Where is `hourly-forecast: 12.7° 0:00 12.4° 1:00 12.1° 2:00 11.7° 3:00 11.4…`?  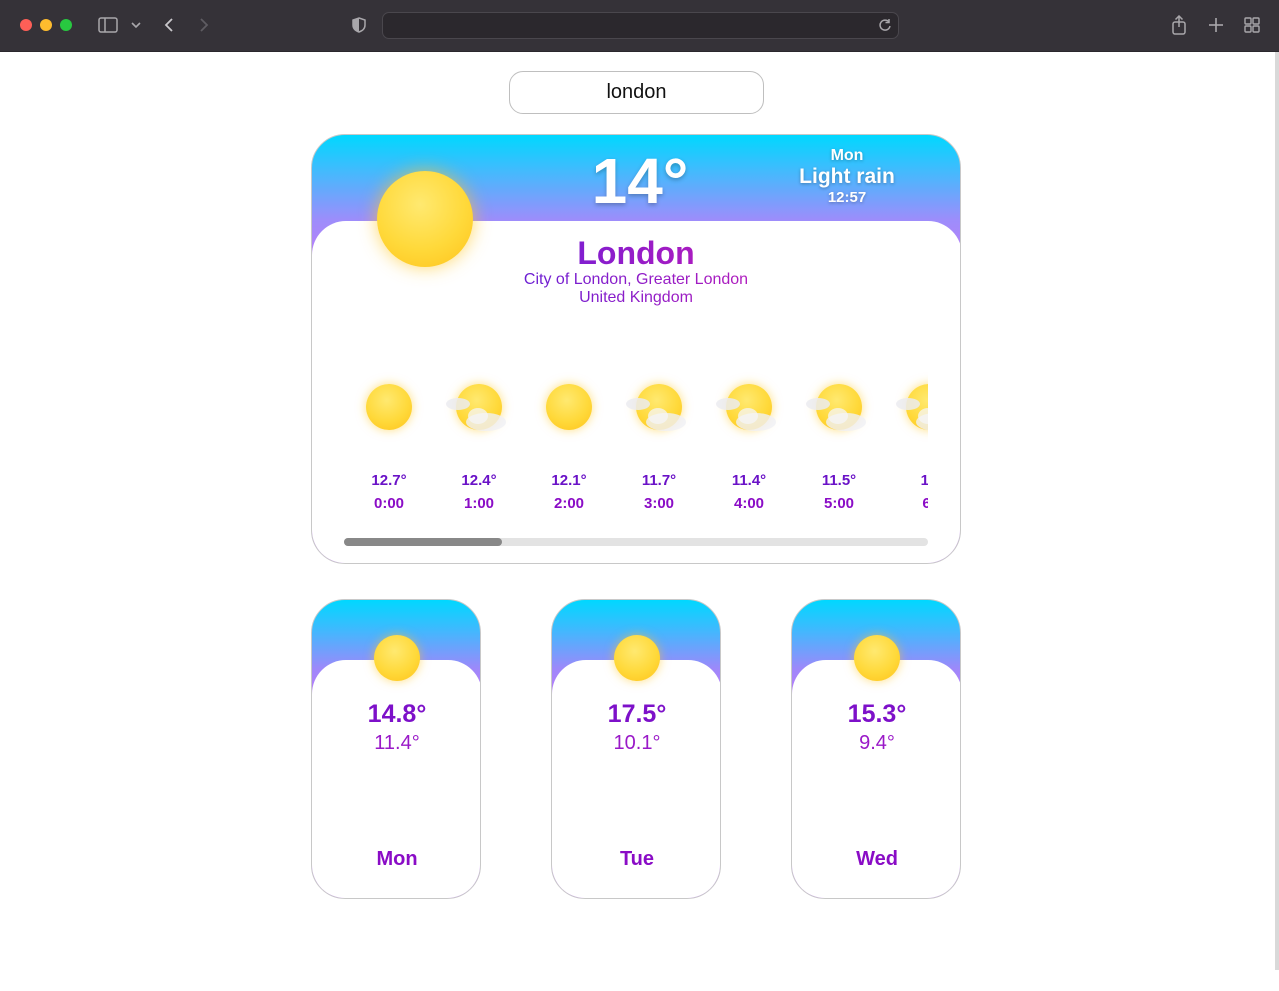
hourly-forecast: 12.7° 0:00 12.4° 1:00 12.1° 2:00 11.7° 3:00 11.4… is located at coordinates (636, 442).